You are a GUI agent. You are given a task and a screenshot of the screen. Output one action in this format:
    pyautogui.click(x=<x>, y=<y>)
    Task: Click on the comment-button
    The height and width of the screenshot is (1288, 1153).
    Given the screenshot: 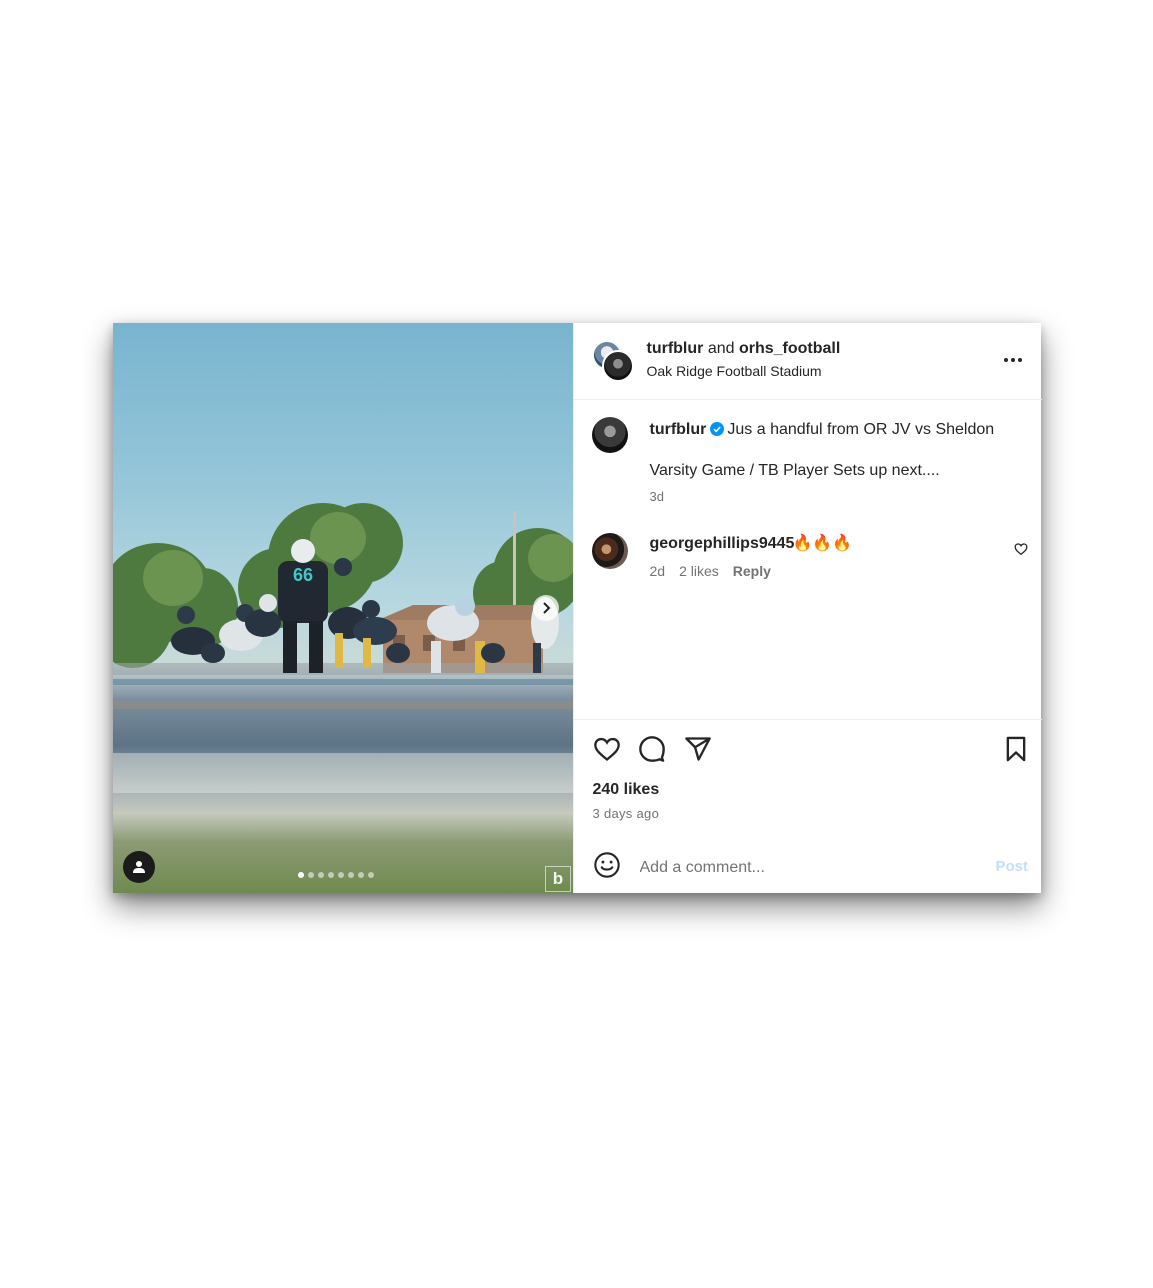 What is the action you would take?
    pyautogui.click(x=652, y=751)
    